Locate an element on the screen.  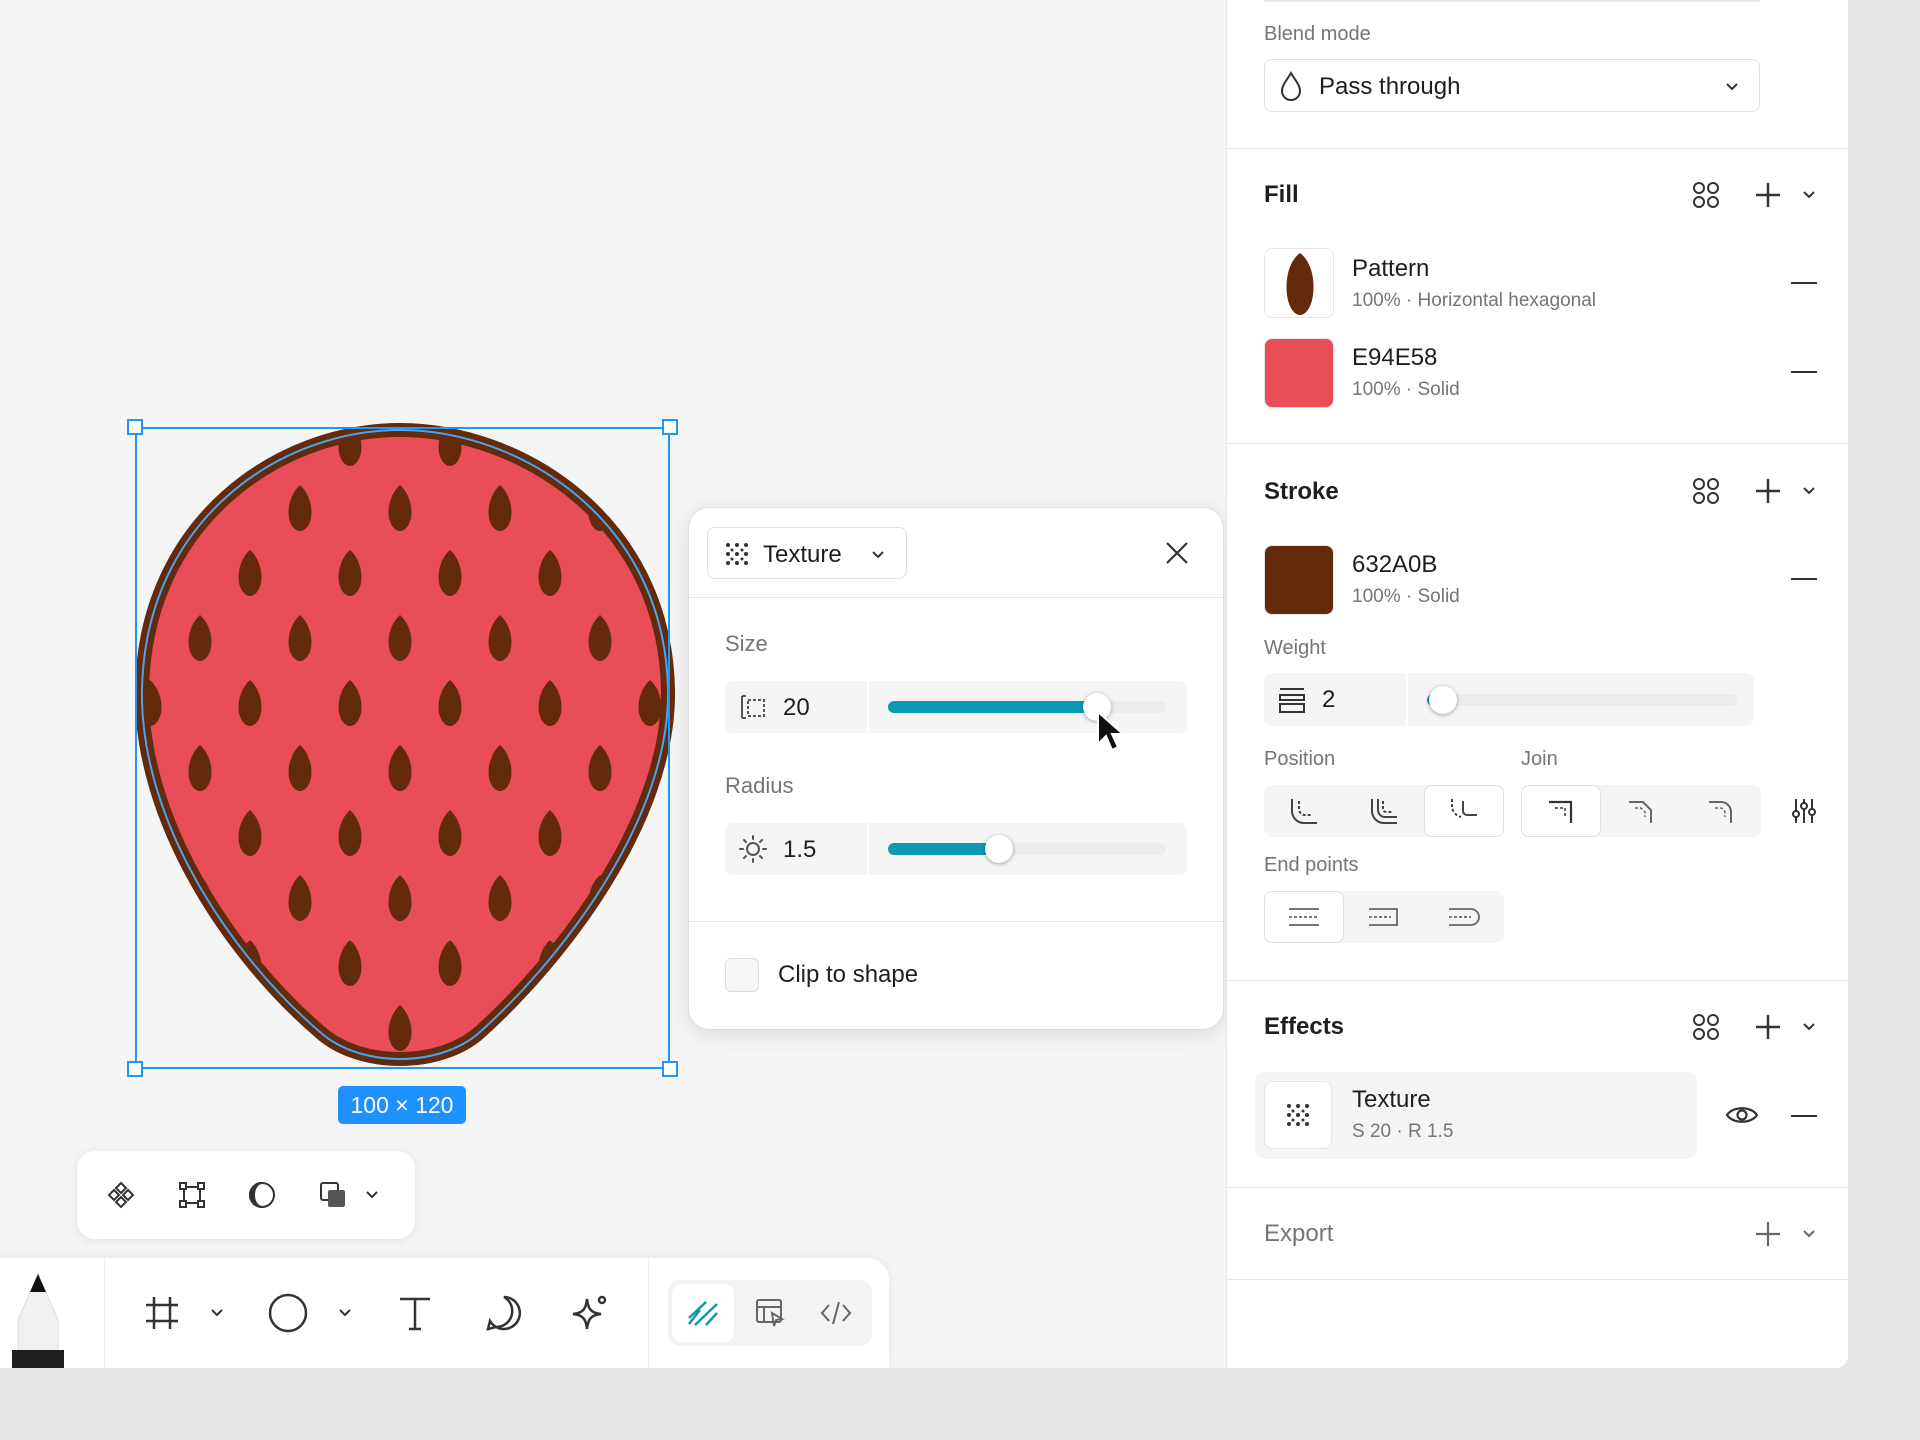
stroke-center-icon is located at coordinates (1384, 811).